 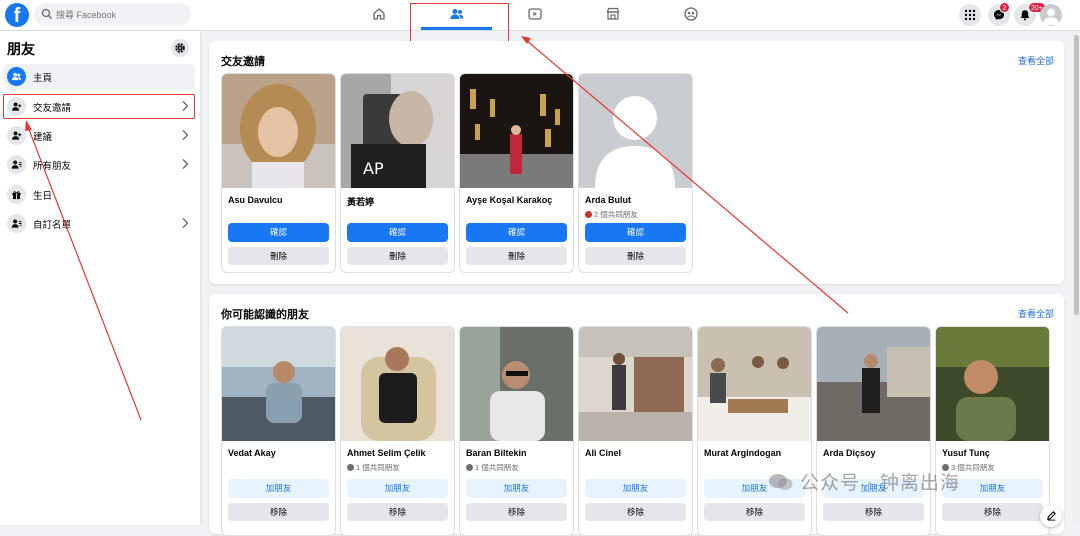 I want to click on friend-request-card: AP 黃若婷 確認 刪除, so click(x=397, y=173).